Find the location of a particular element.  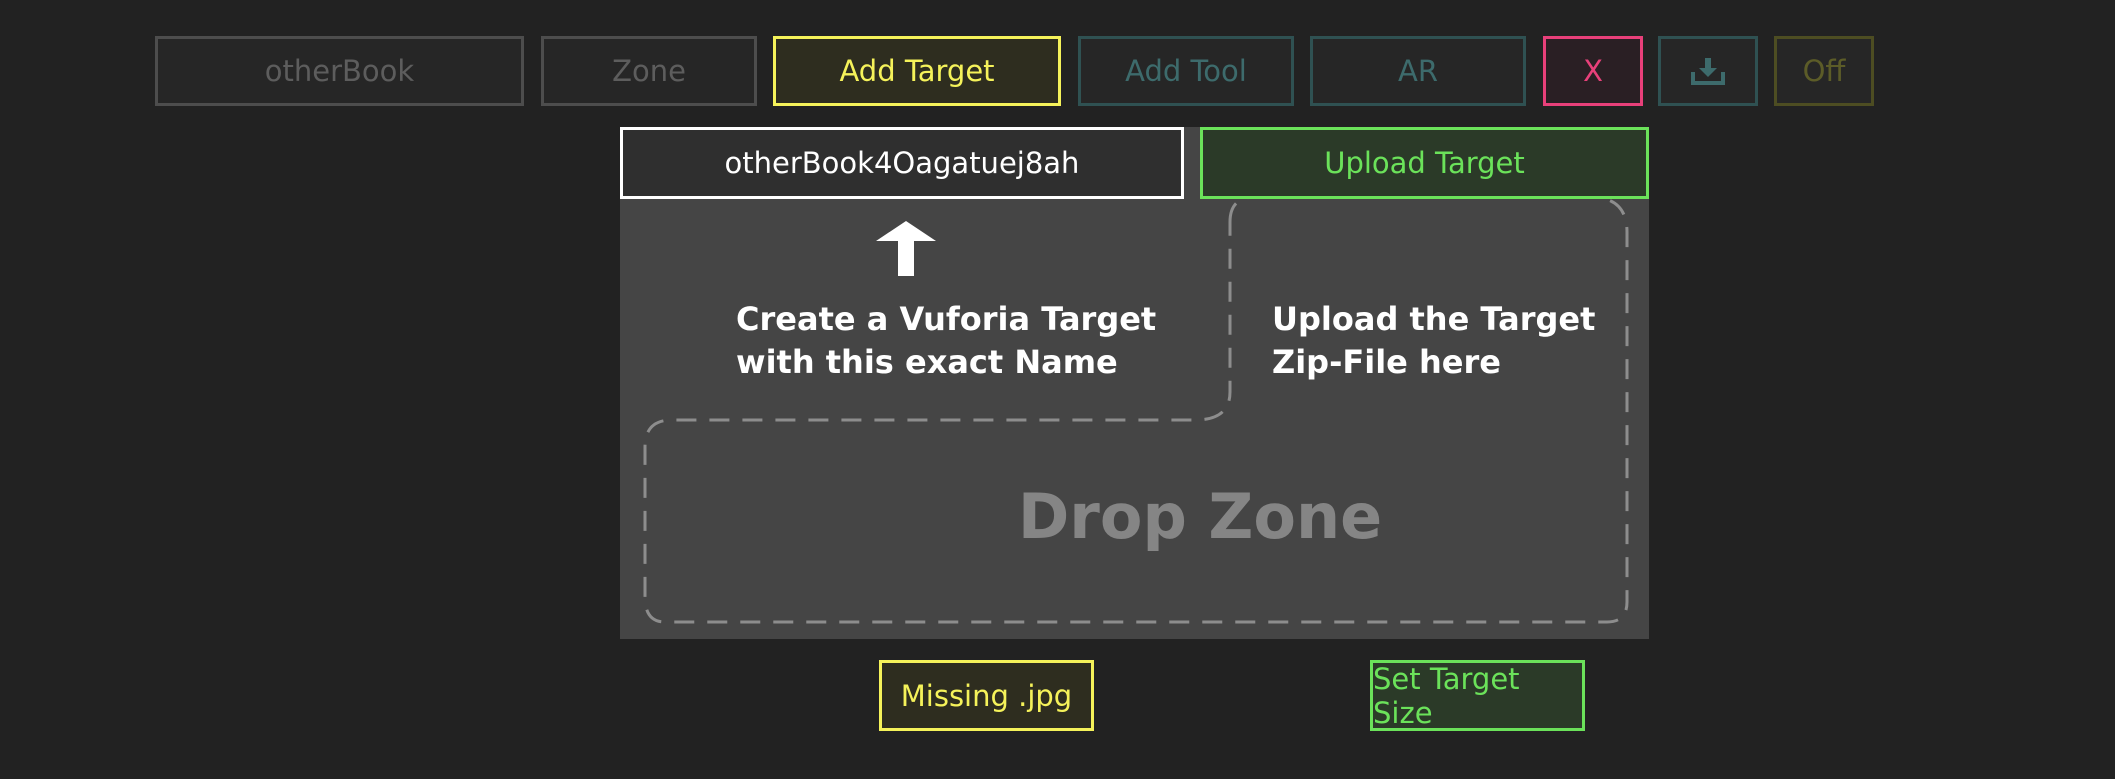

download-button is located at coordinates (1708, 71).